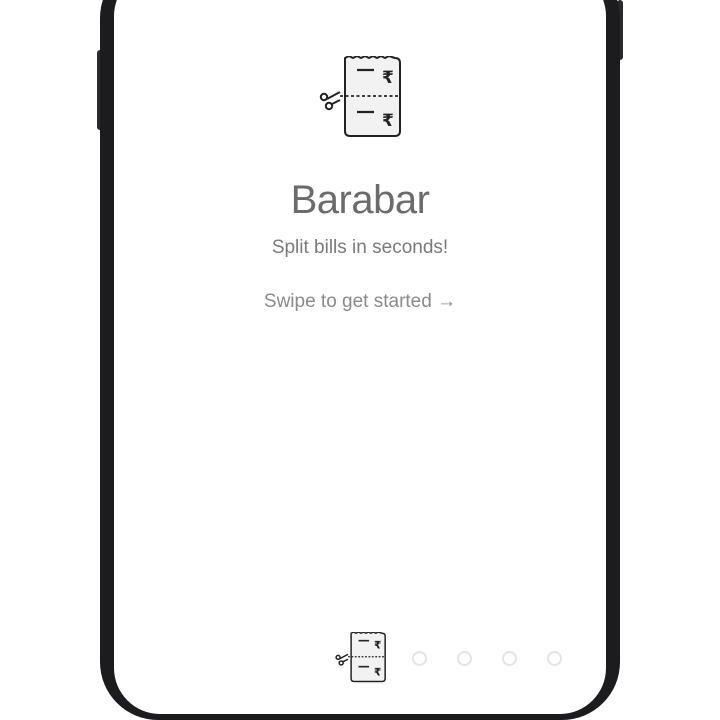 The image size is (720, 720). I want to click on app-title: Barabar, so click(360, 200).